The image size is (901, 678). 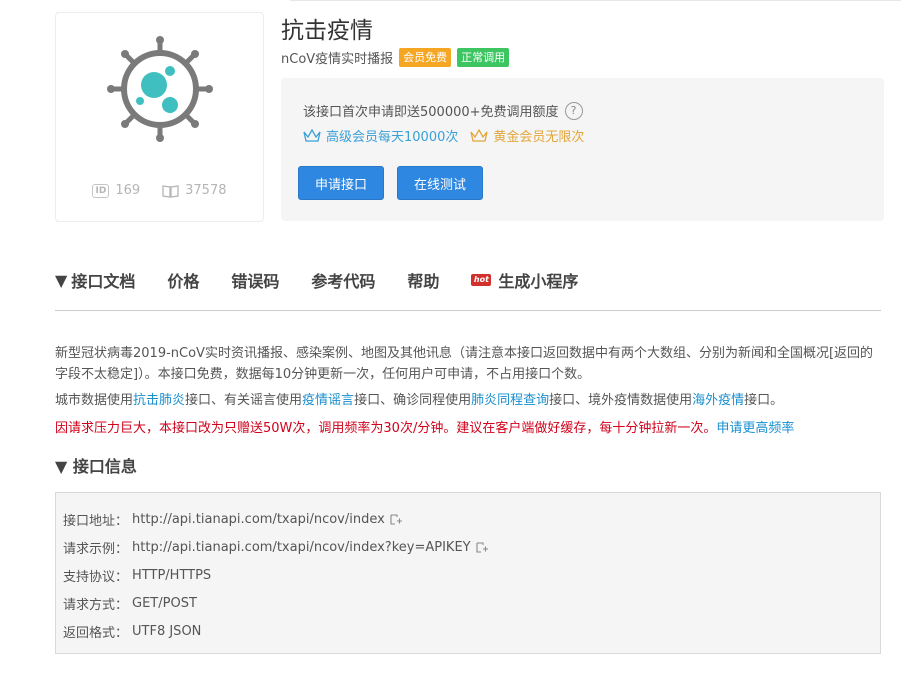 I want to click on apply-api-button: 申请接口, so click(x=341, y=183).